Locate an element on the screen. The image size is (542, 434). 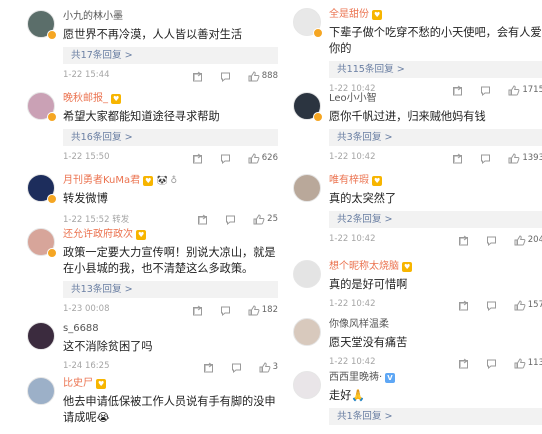
username-link: s_6688 is located at coordinates (81, 329).